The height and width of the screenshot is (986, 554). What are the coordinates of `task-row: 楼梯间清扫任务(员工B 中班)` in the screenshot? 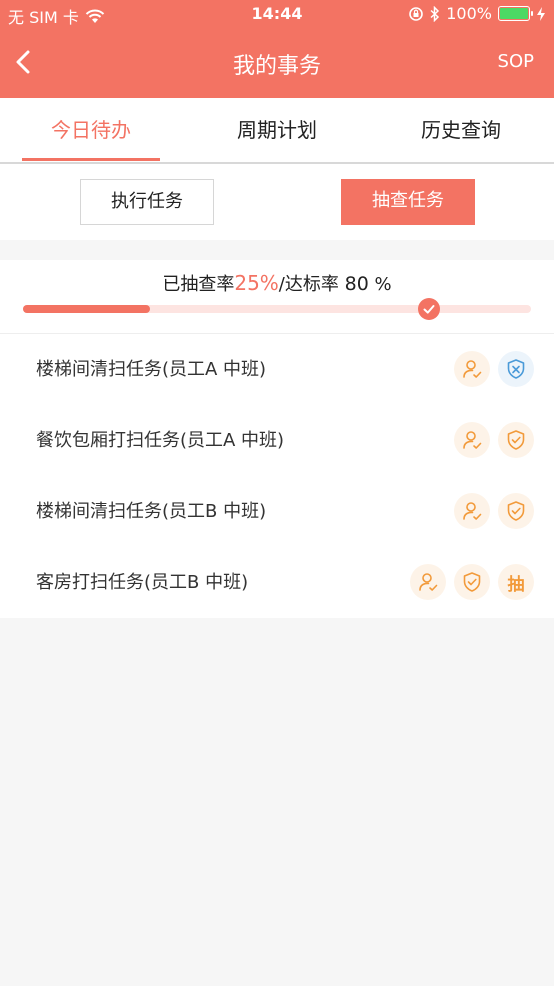 It's located at (277, 511).